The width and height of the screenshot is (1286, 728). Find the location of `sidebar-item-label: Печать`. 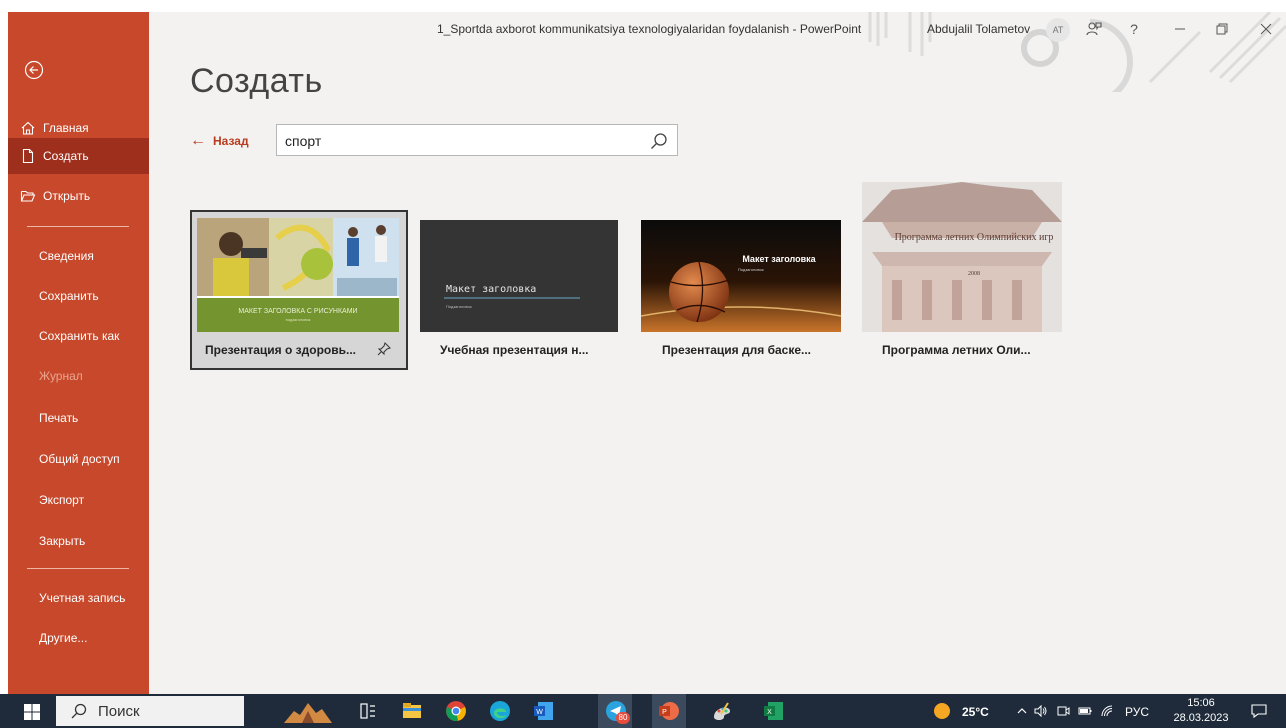

sidebar-item-label: Печать is located at coordinates (59, 418).